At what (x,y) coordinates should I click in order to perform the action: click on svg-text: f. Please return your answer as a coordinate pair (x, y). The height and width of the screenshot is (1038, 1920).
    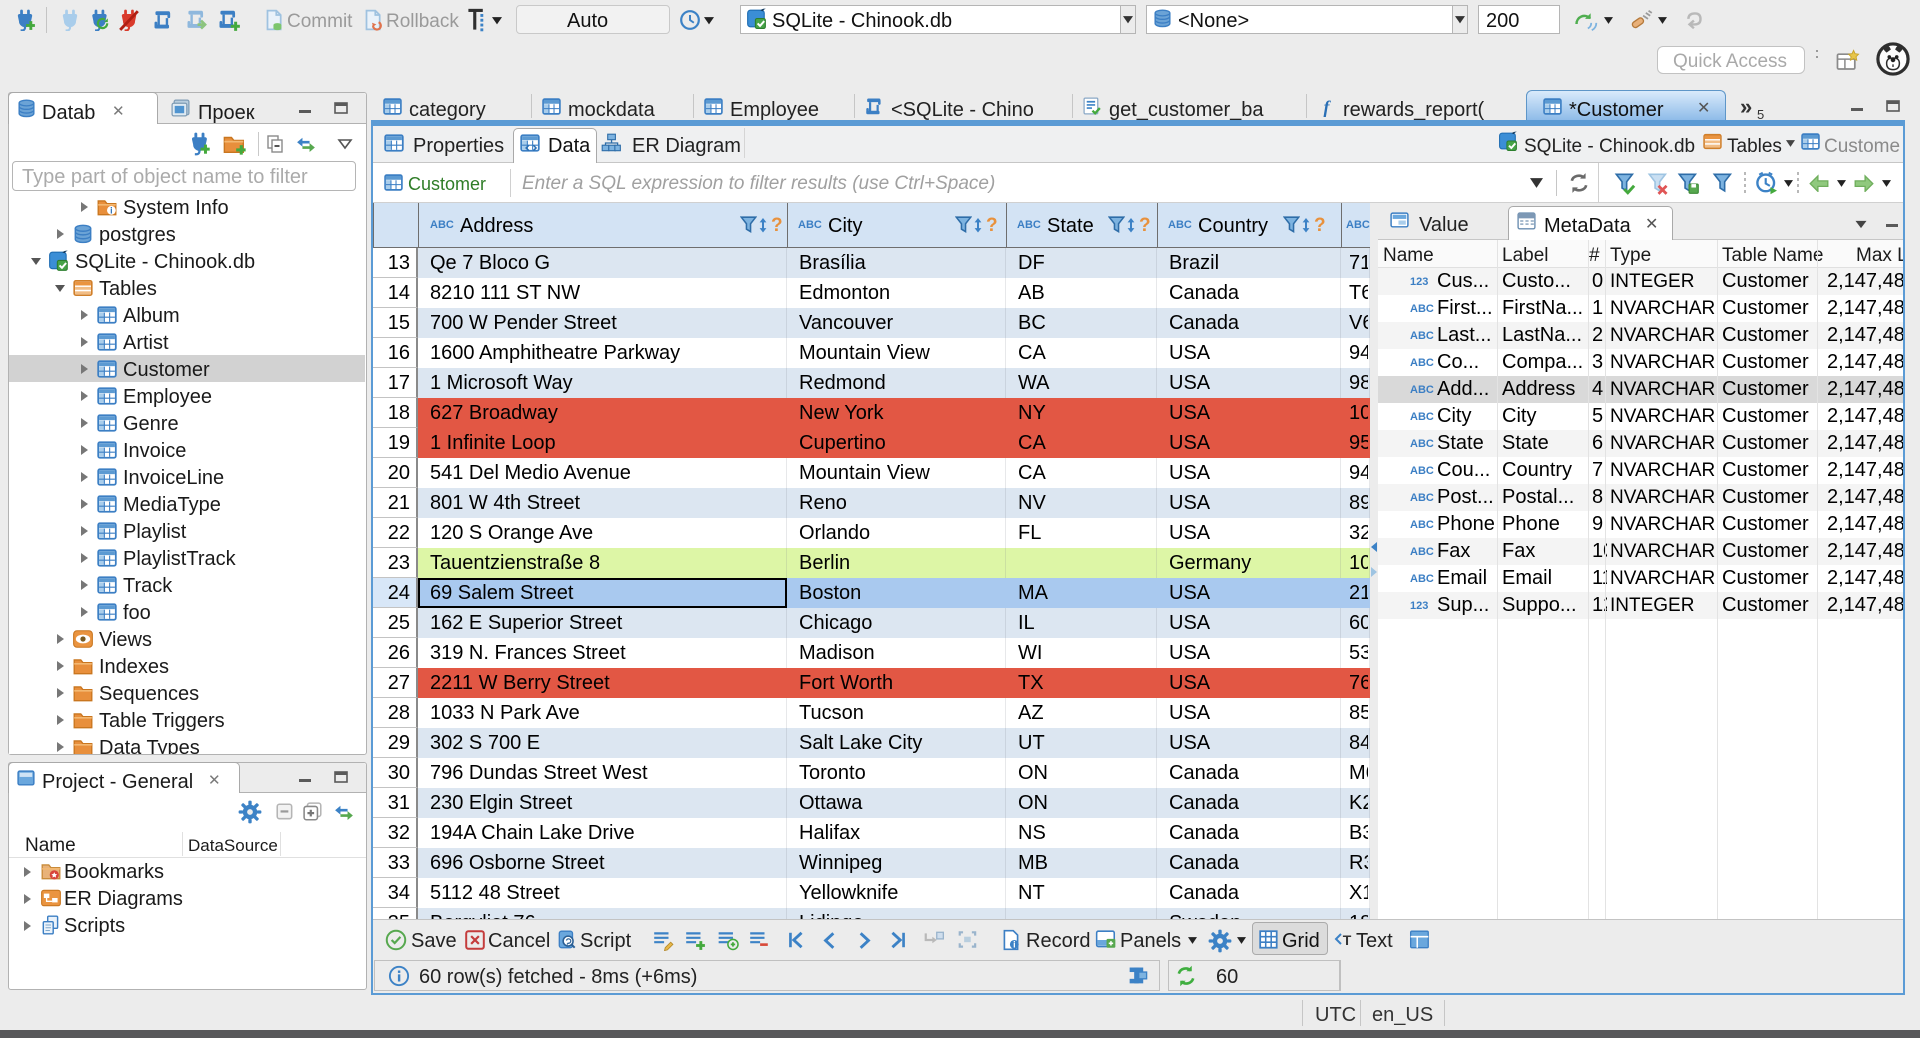
    Looking at the image, I should click on (1328, 107).